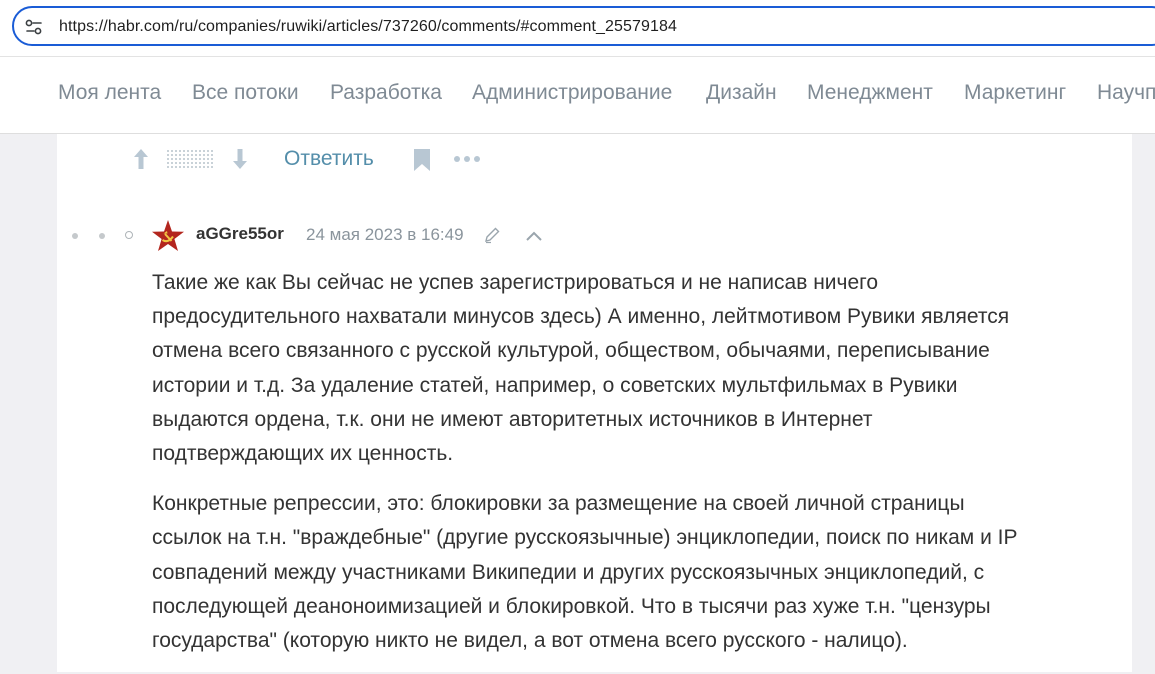 This screenshot has height=674, width=1155. What do you see at coordinates (534, 236) in the screenshot?
I see `chevron-up-icon` at bounding box center [534, 236].